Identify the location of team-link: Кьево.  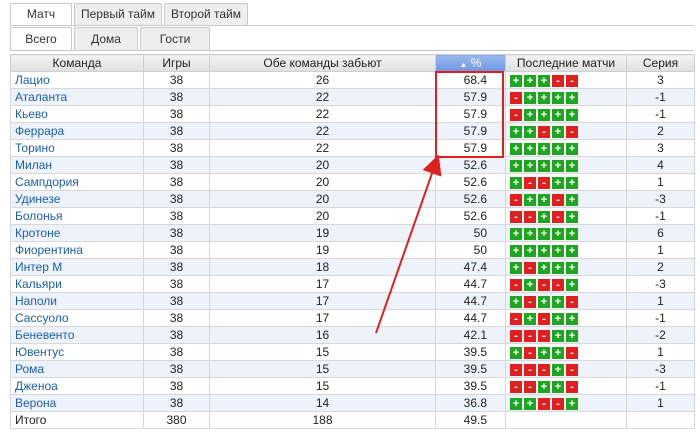
(77, 114).